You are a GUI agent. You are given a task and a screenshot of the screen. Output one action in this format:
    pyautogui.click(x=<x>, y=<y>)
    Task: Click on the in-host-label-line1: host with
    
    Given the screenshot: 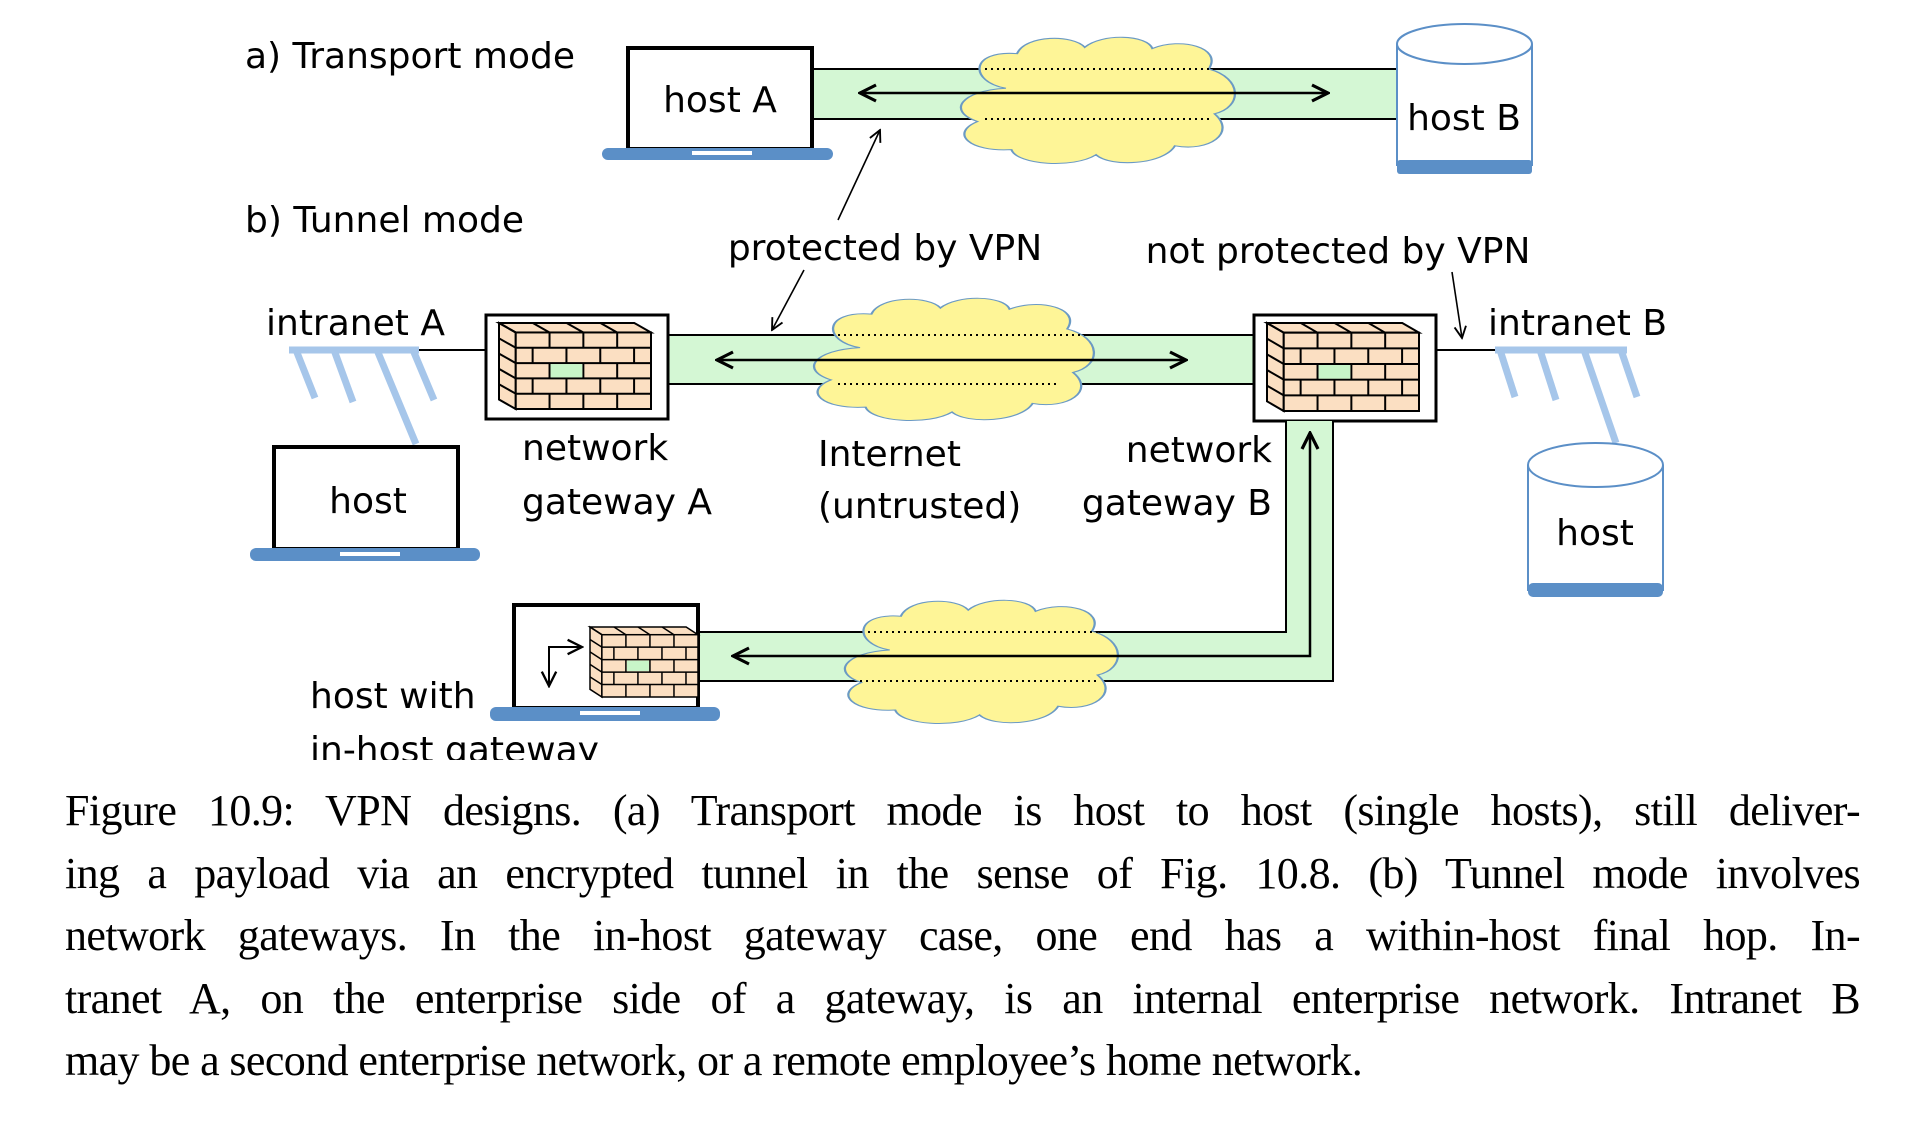 What is the action you would take?
    pyautogui.click(x=393, y=696)
    